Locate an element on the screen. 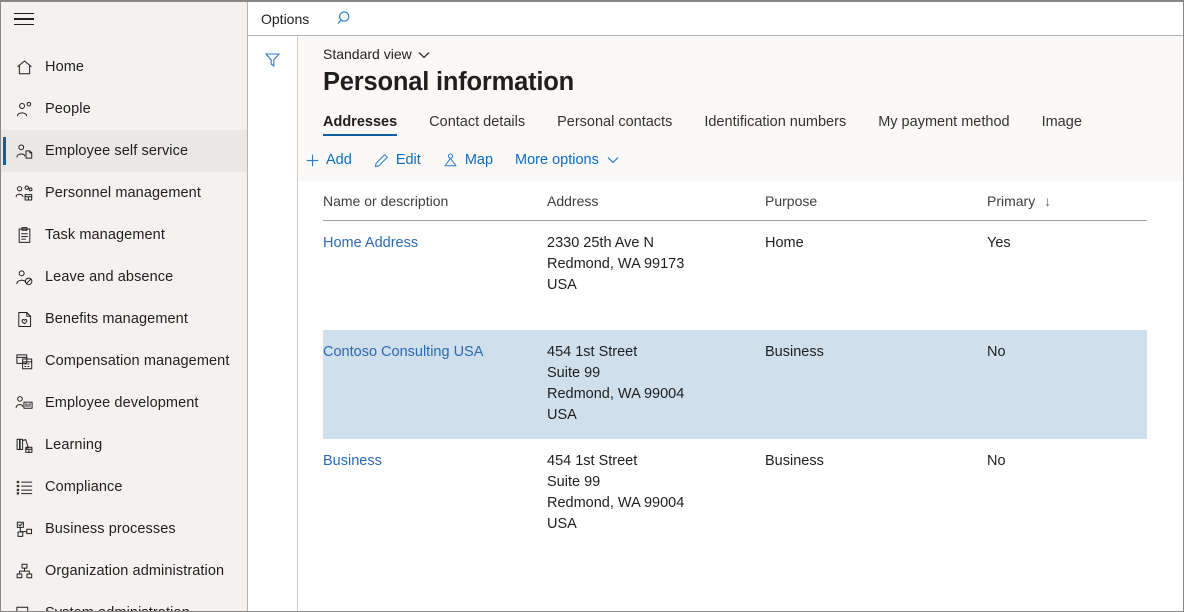 The width and height of the screenshot is (1184, 612). column-header-primary: Primary ↓ is located at coordinates (1067, 201).